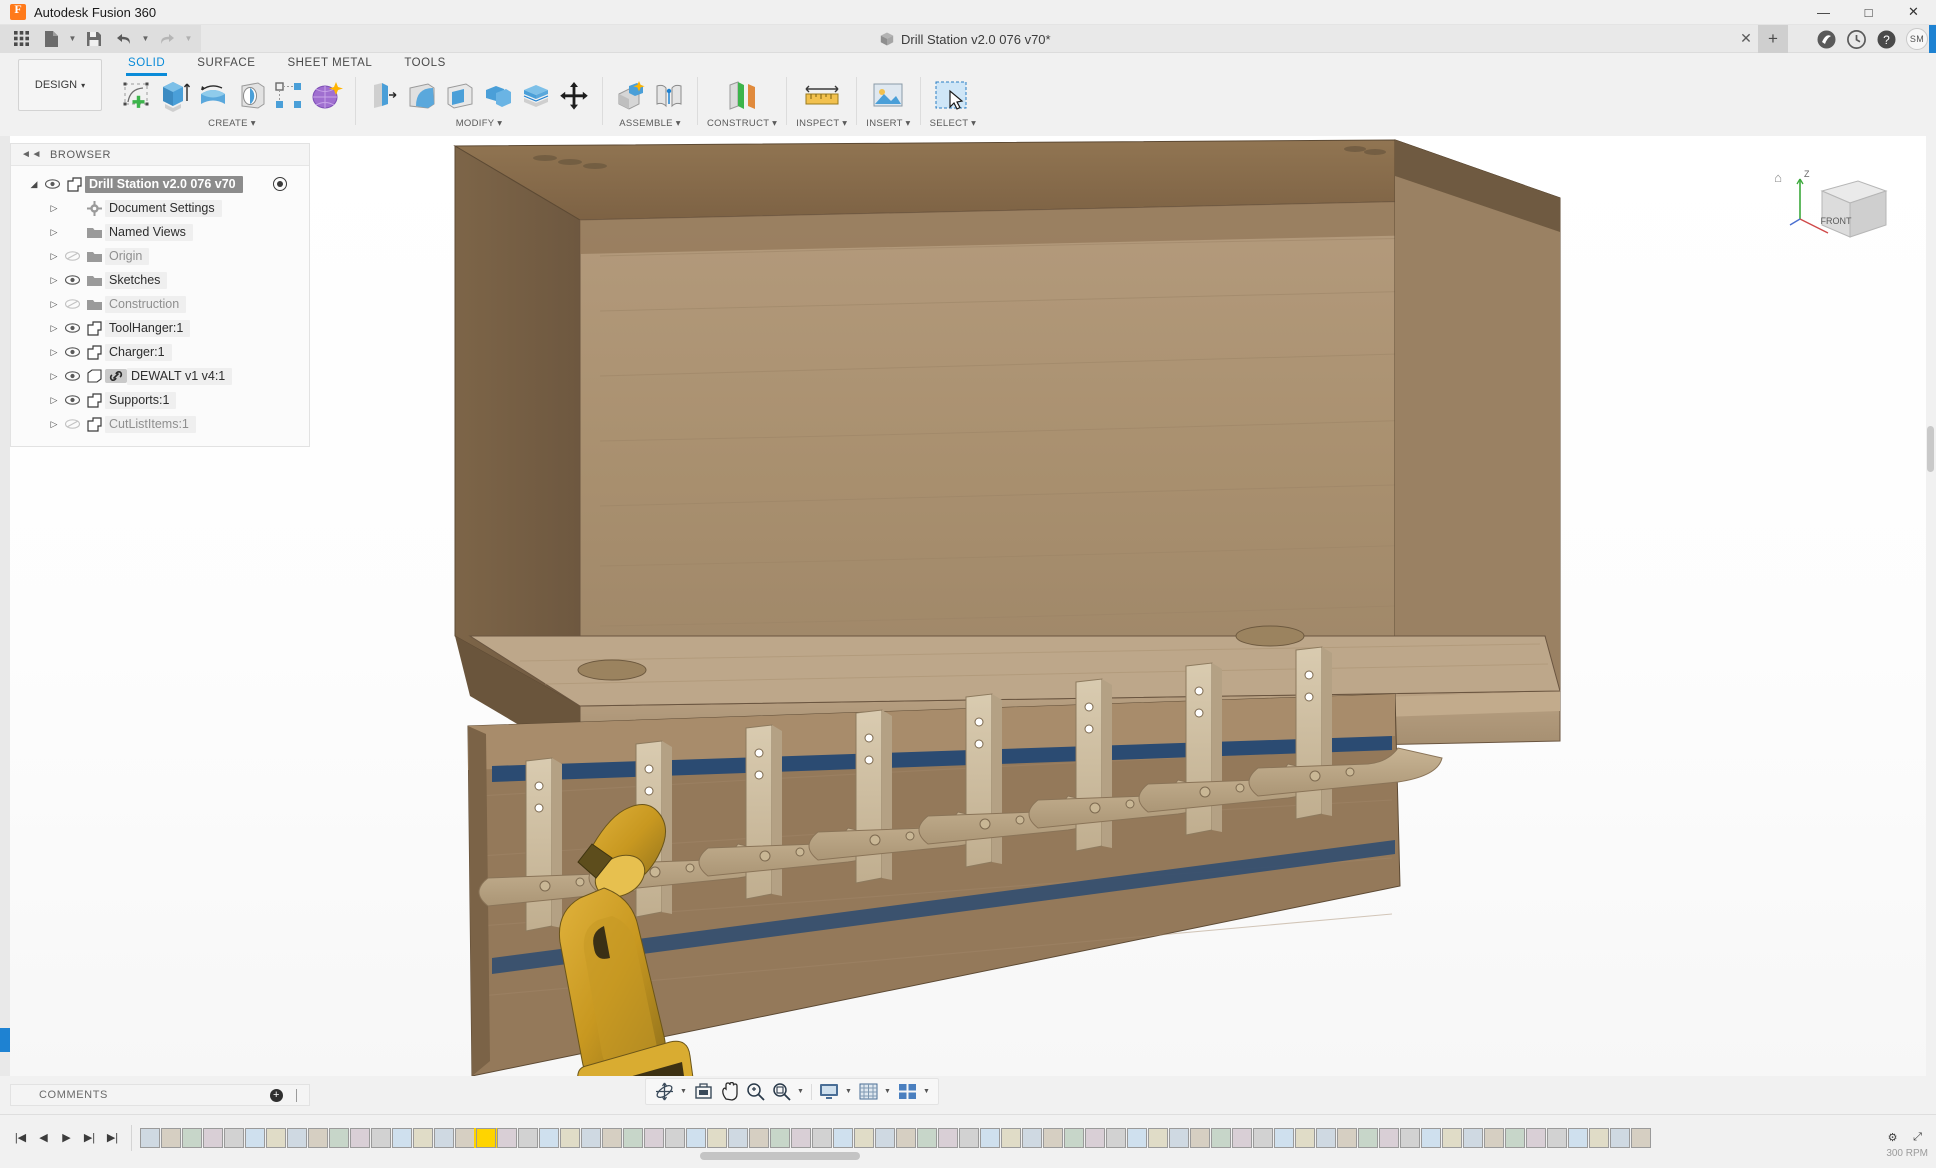  What do you see at coordinates (479, 123) in the screenshot?
I see `modify-group-label: MODIFY ▾` at bounding box center [479, 123].